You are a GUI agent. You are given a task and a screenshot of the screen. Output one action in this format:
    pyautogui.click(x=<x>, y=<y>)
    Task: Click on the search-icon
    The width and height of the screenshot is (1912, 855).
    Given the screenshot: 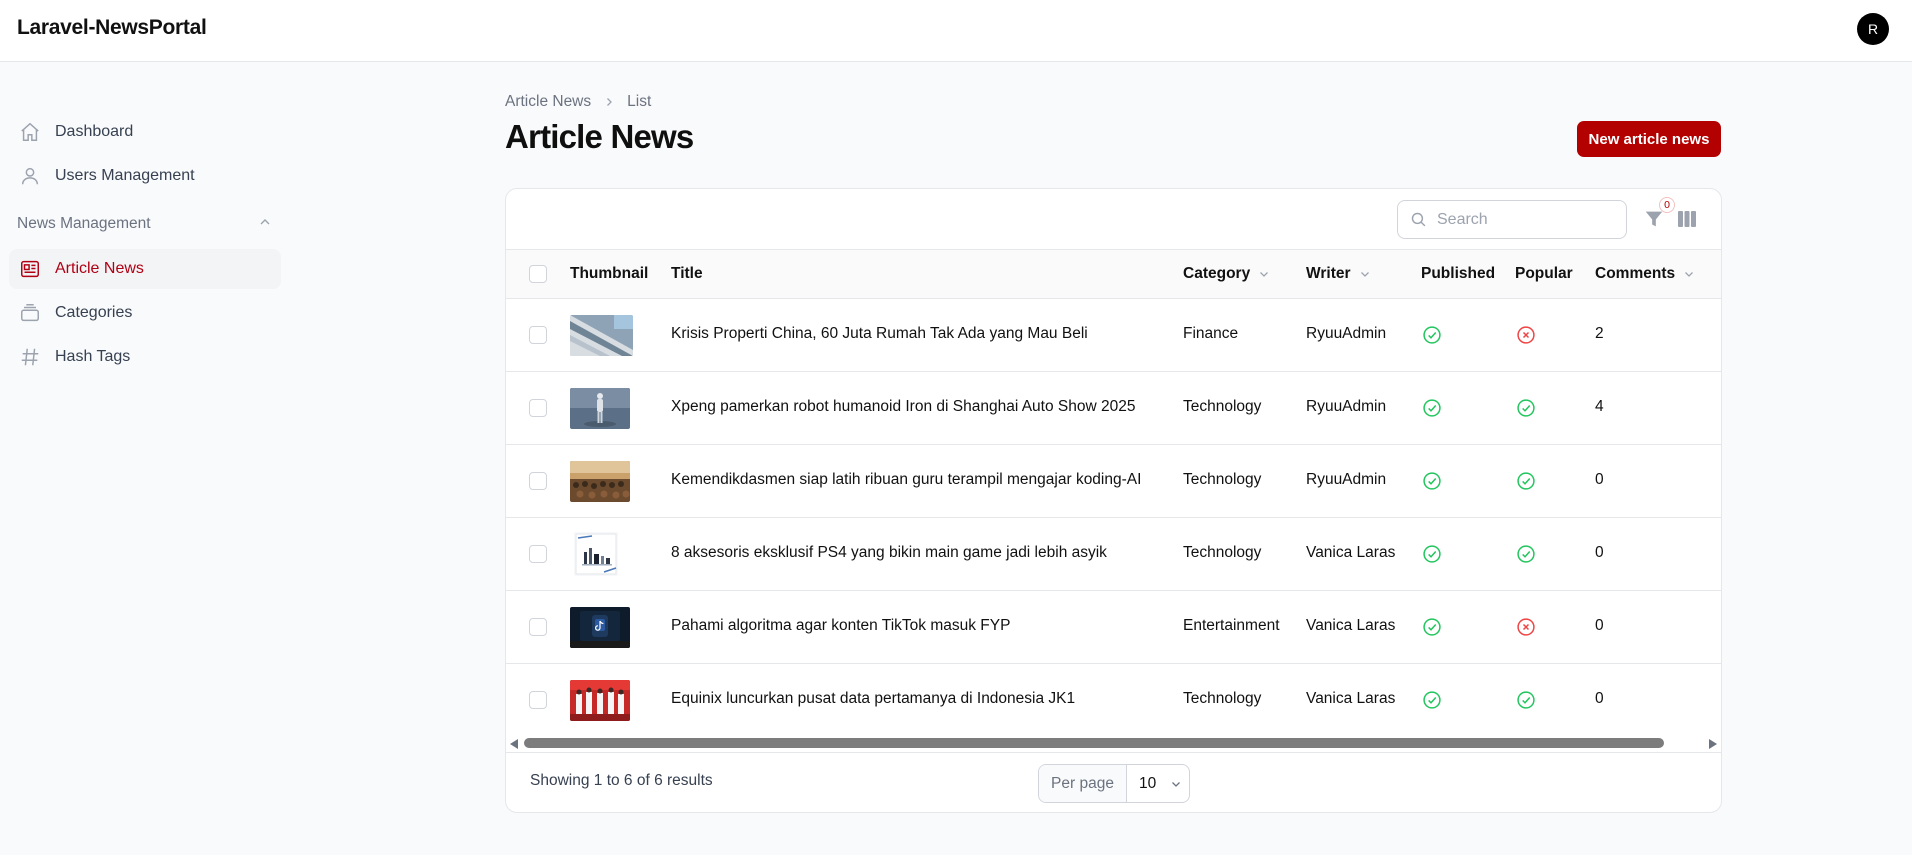 What is the action you would take?
    pyautogui.click(x=1418, y=219)
    